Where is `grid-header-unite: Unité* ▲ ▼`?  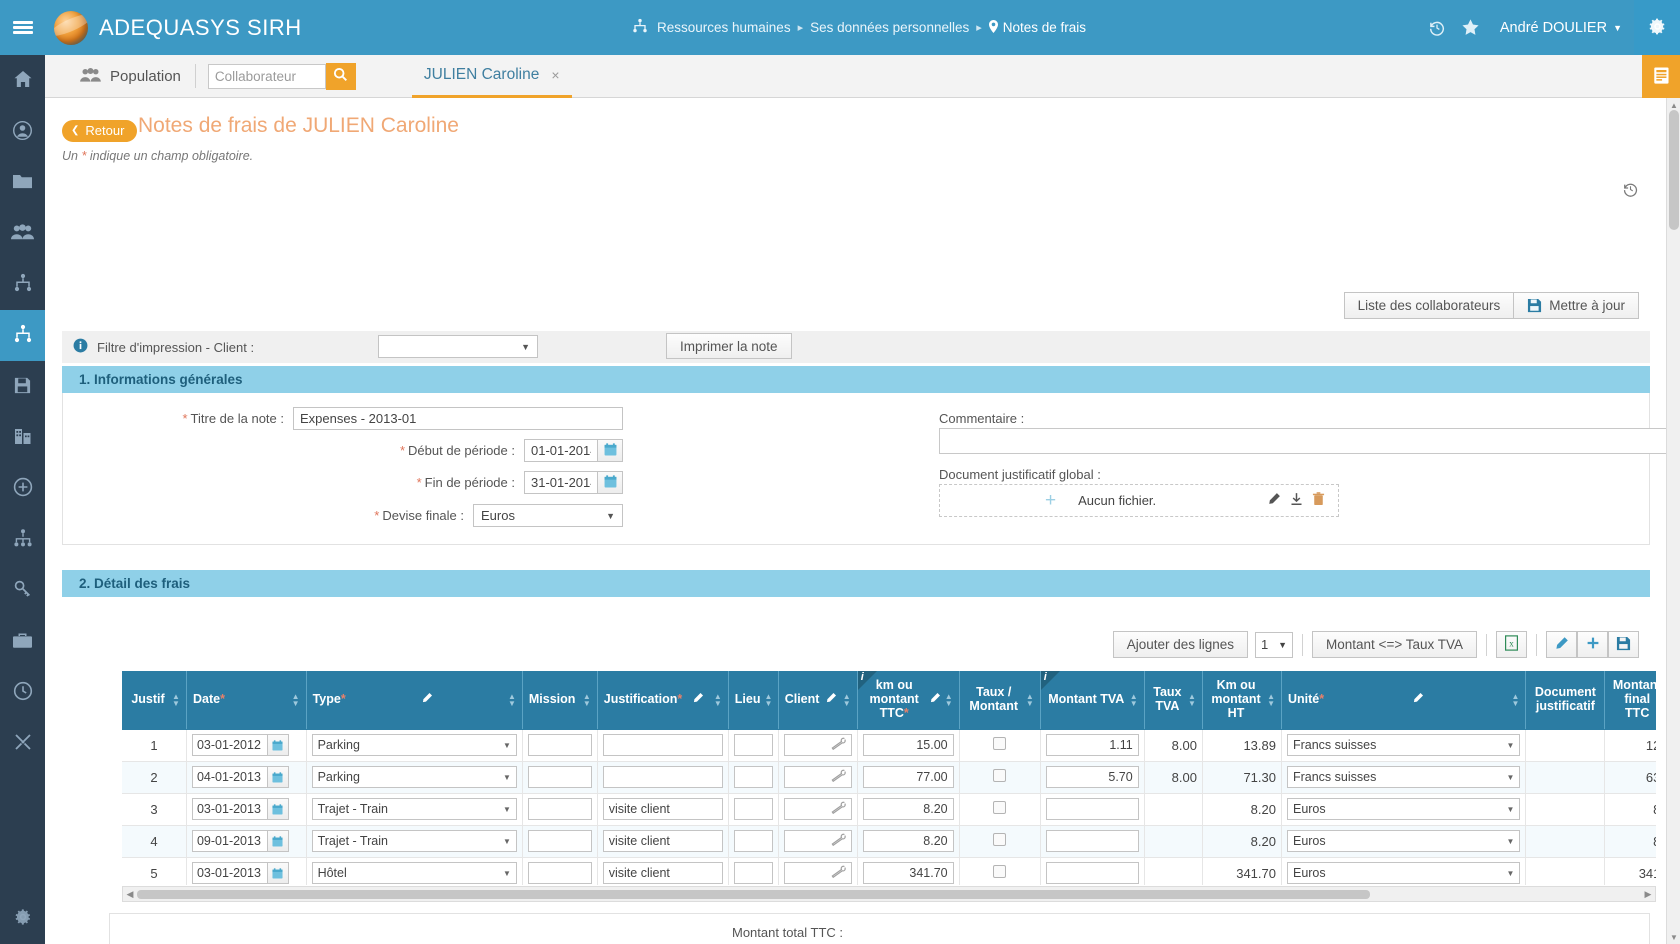
grid-header-unite: Unité* ▲ ▼ is located at coordinates (1404, 700).